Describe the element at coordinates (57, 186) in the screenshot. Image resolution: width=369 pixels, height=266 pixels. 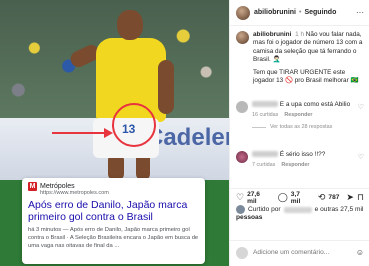
I see `news-source-name: Metrópoles` at that location.